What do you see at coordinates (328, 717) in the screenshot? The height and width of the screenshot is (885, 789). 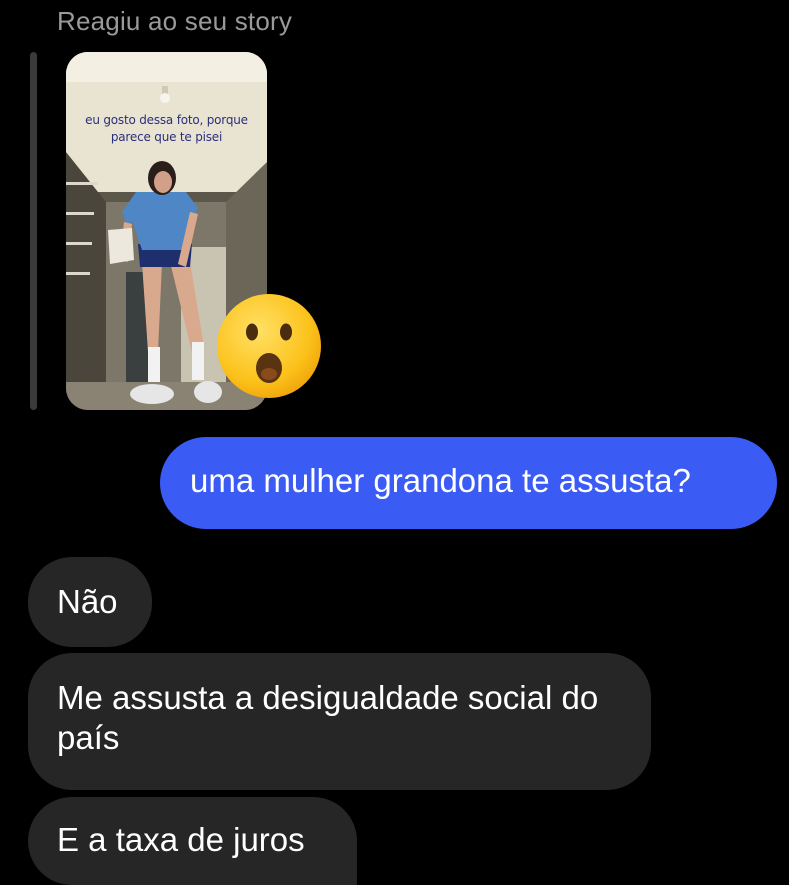 I see `message-text: Me assusta a desigualdade social do país` at bounding box center [328, 717].